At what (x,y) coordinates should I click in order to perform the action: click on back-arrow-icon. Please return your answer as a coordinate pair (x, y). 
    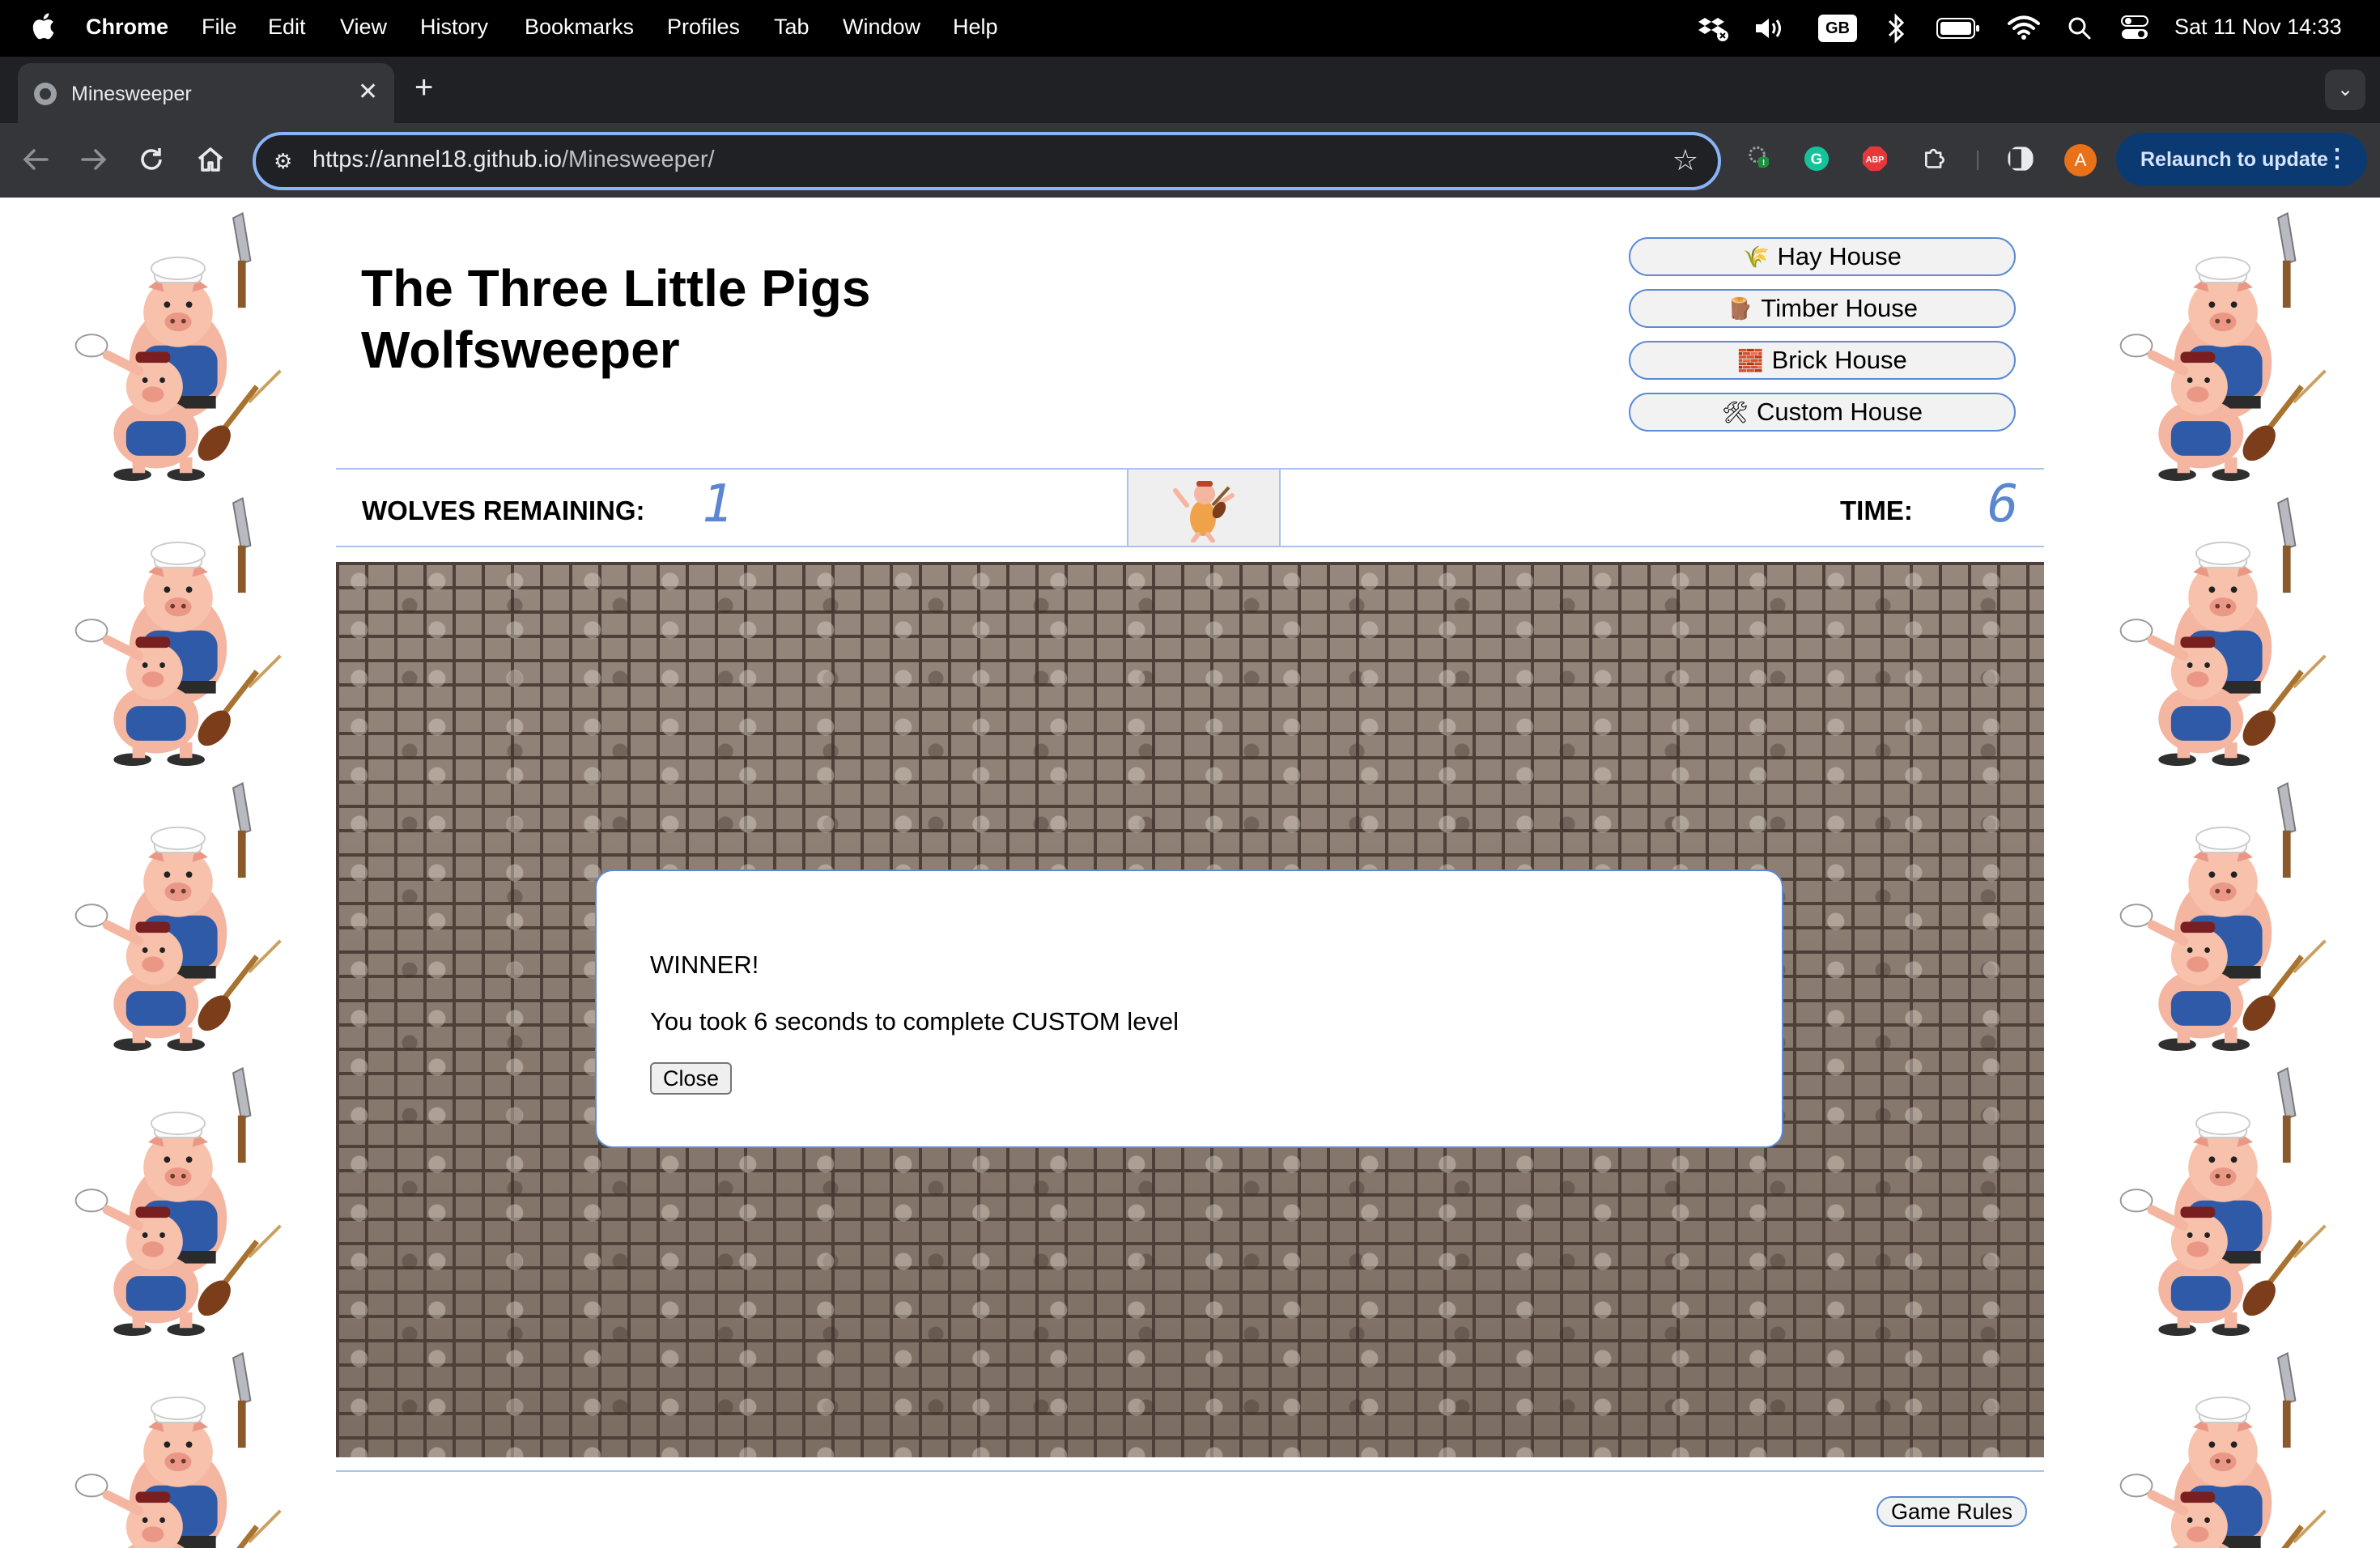
    Looking at the image, I should click on (35, 159).